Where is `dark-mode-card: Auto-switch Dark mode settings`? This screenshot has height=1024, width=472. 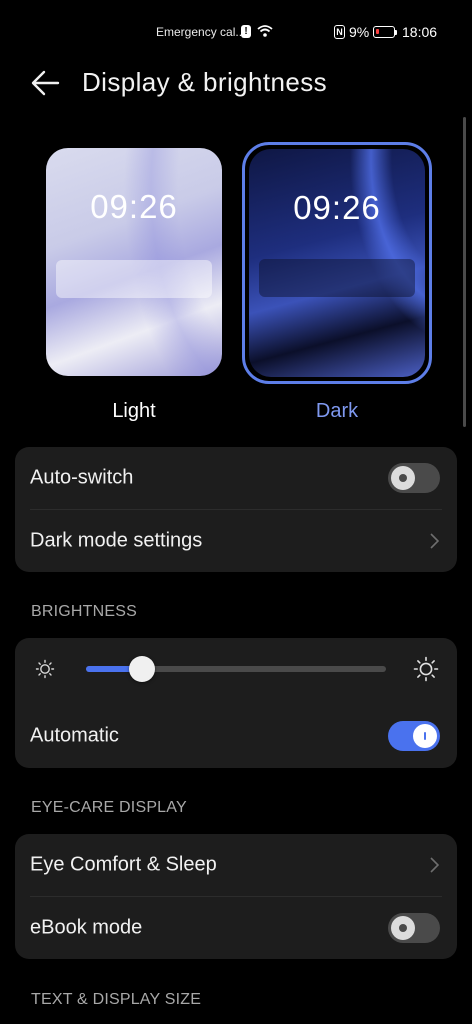 dark-mode-card: Auto-switch Dark mode settings is located at coordinates (236, 509).